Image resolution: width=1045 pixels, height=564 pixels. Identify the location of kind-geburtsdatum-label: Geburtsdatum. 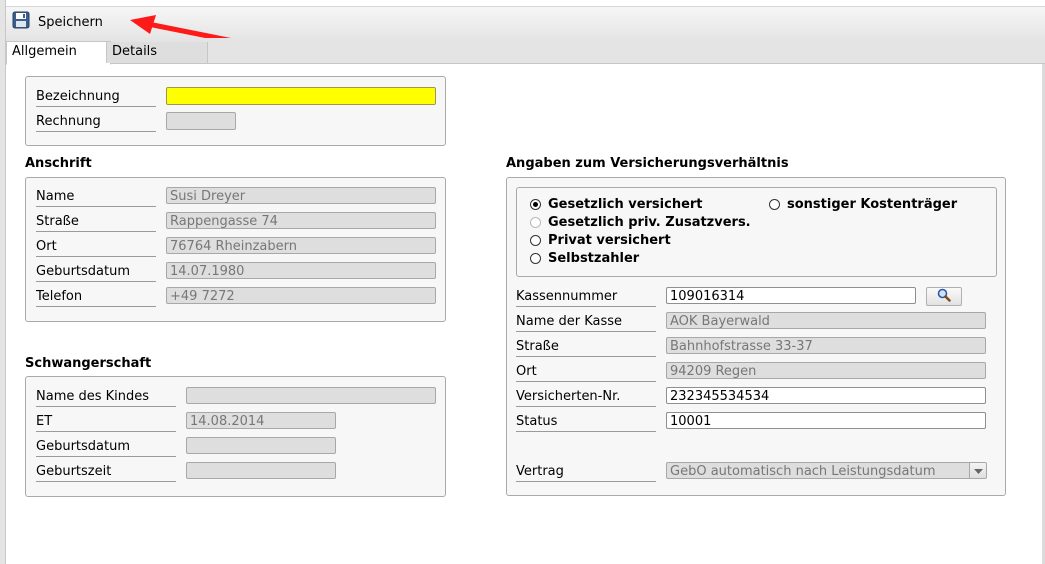
(106, 448).